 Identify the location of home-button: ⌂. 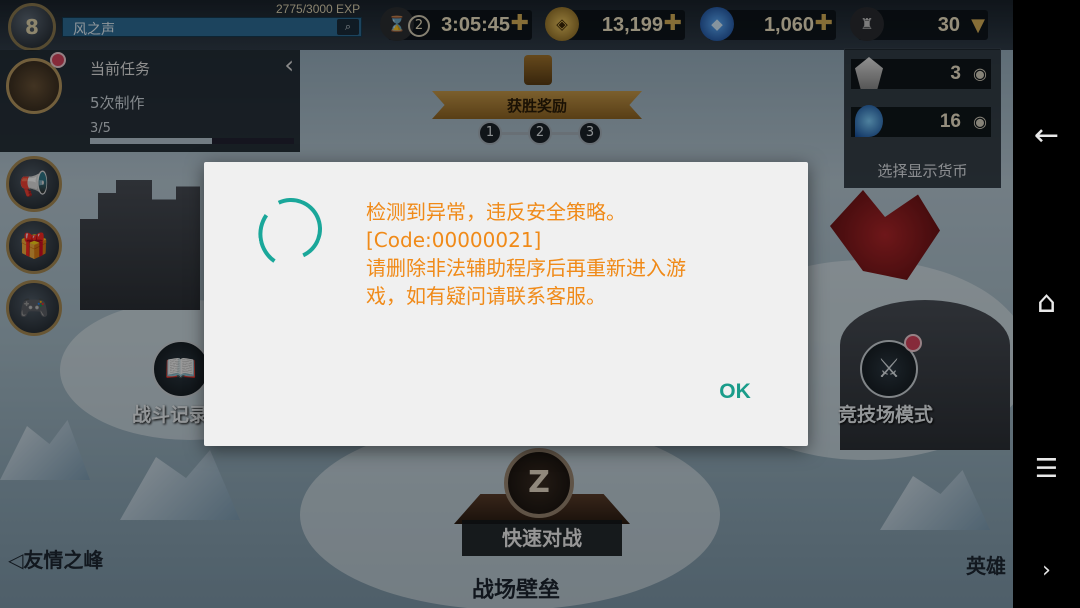
(1046, 302).